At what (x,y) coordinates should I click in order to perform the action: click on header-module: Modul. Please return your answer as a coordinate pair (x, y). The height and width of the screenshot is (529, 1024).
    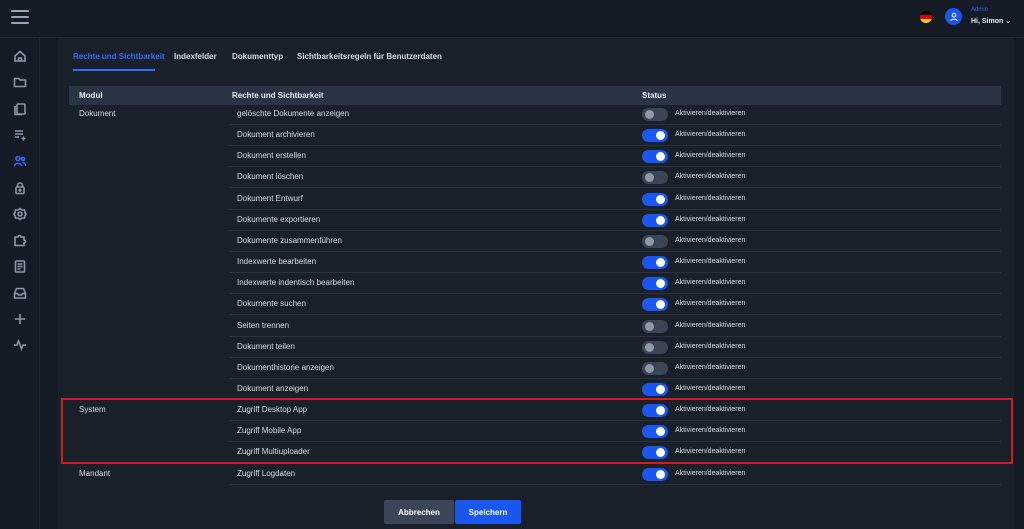
    Looking at the image, I should click on (91, 95).